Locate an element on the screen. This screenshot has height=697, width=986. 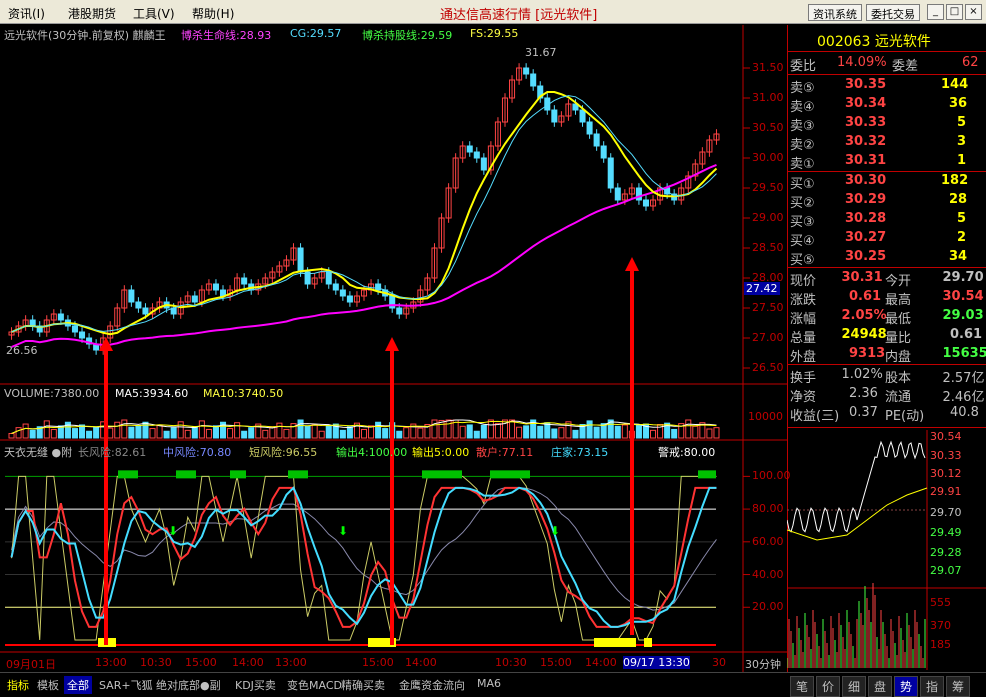
bottom-tab: 指标 is located at coordinates (18, 685).